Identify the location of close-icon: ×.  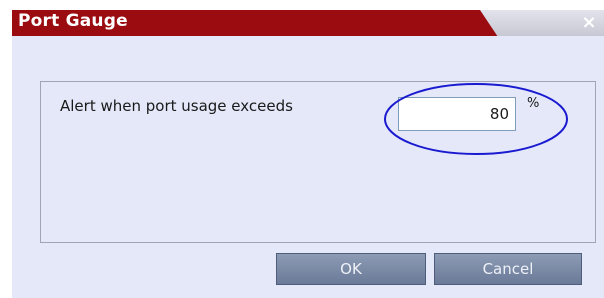
(589, 23).